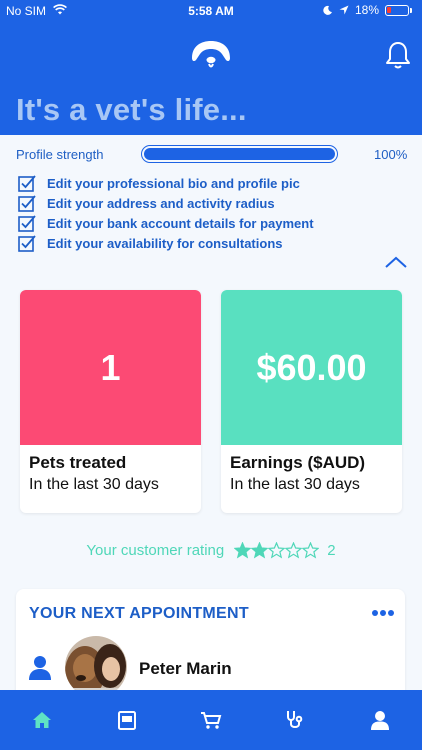 This screenshot has width=422, height=750. I want to click on earnings-subtitle: In the last 30 days, so click(295, 484).